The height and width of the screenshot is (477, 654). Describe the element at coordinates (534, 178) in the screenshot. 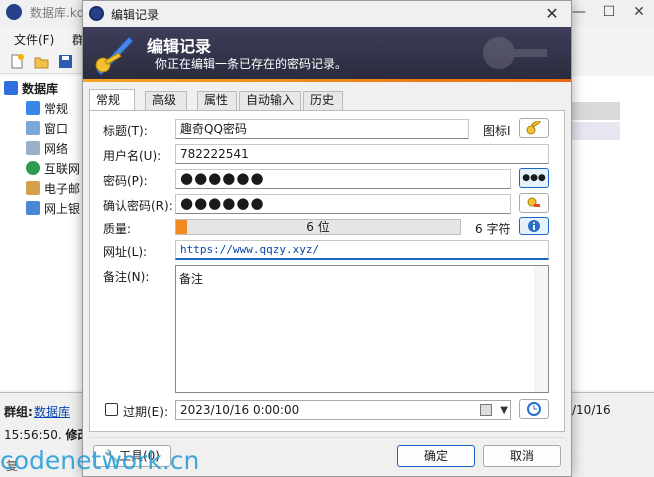

I see `show-password-button: ●●●` at that location.